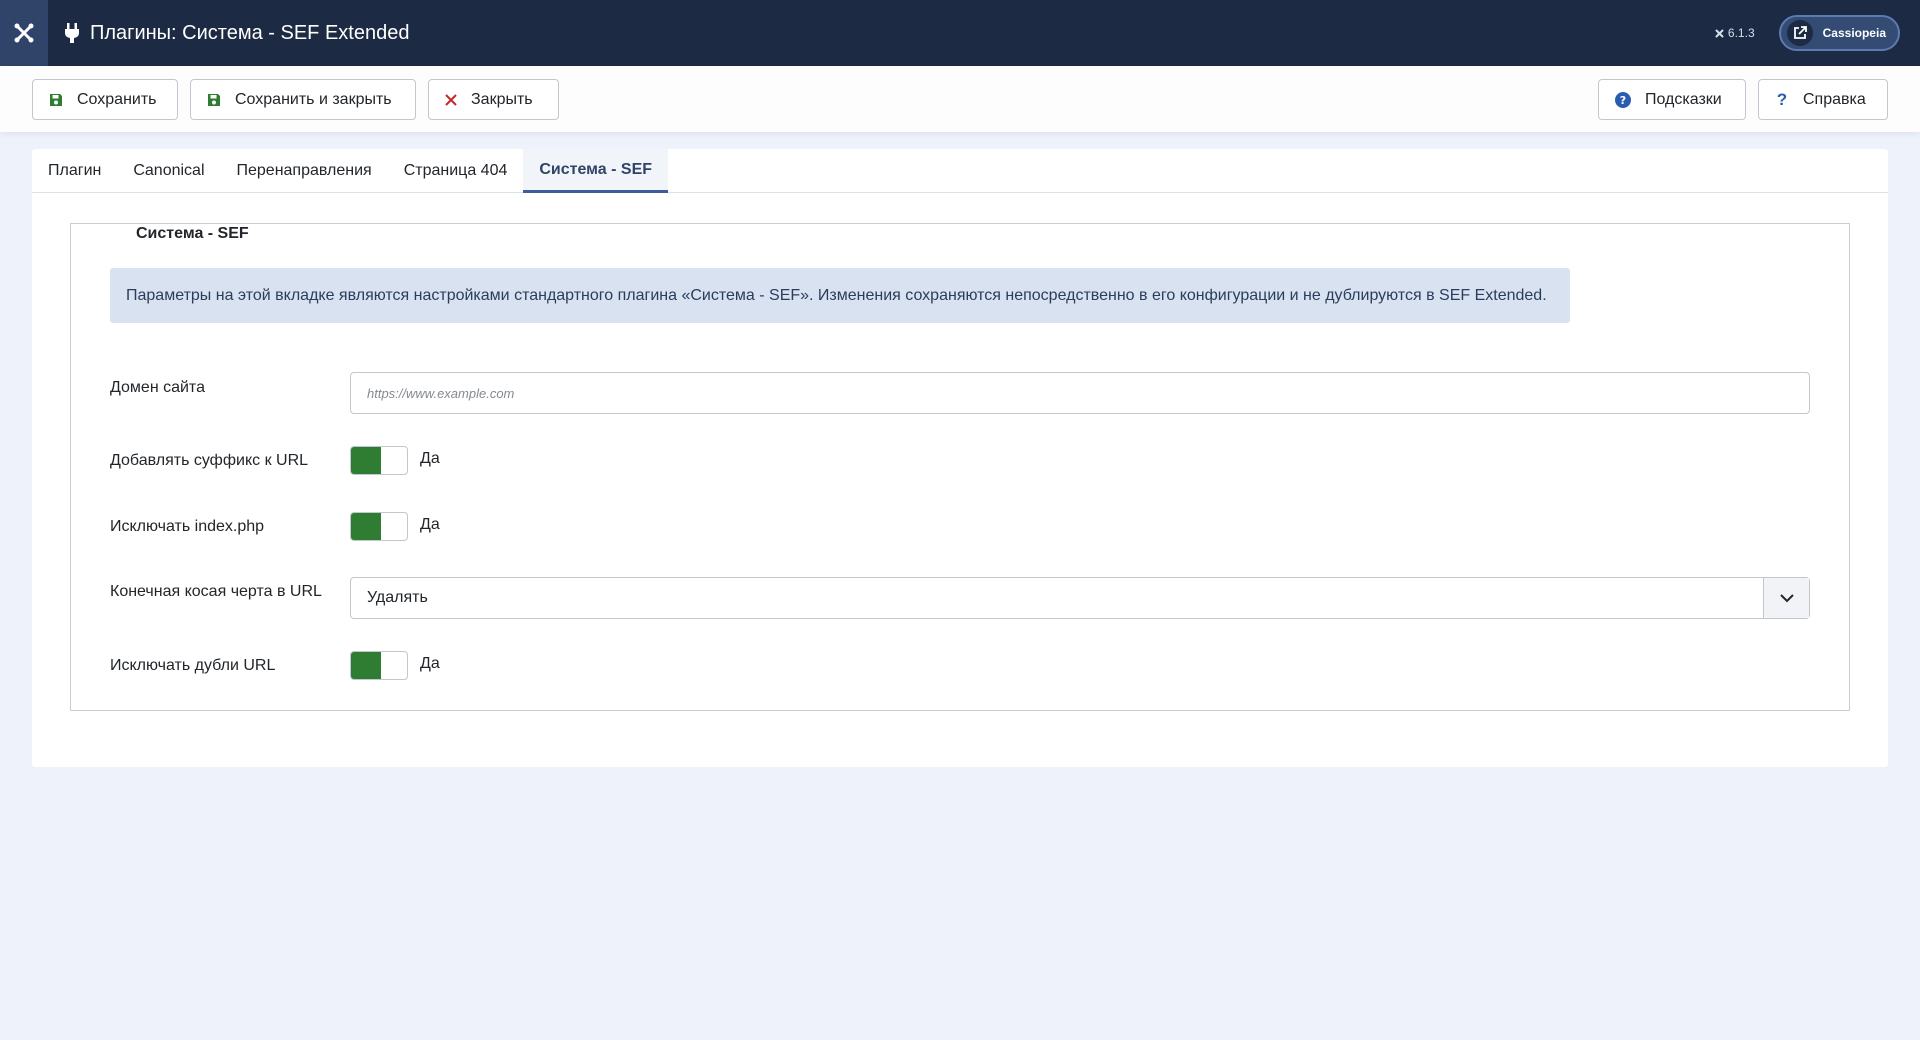  Describe the element at coordinates (192, 234) in the screenshot. I see `fieldset-legend: Система - SEF` at that location.